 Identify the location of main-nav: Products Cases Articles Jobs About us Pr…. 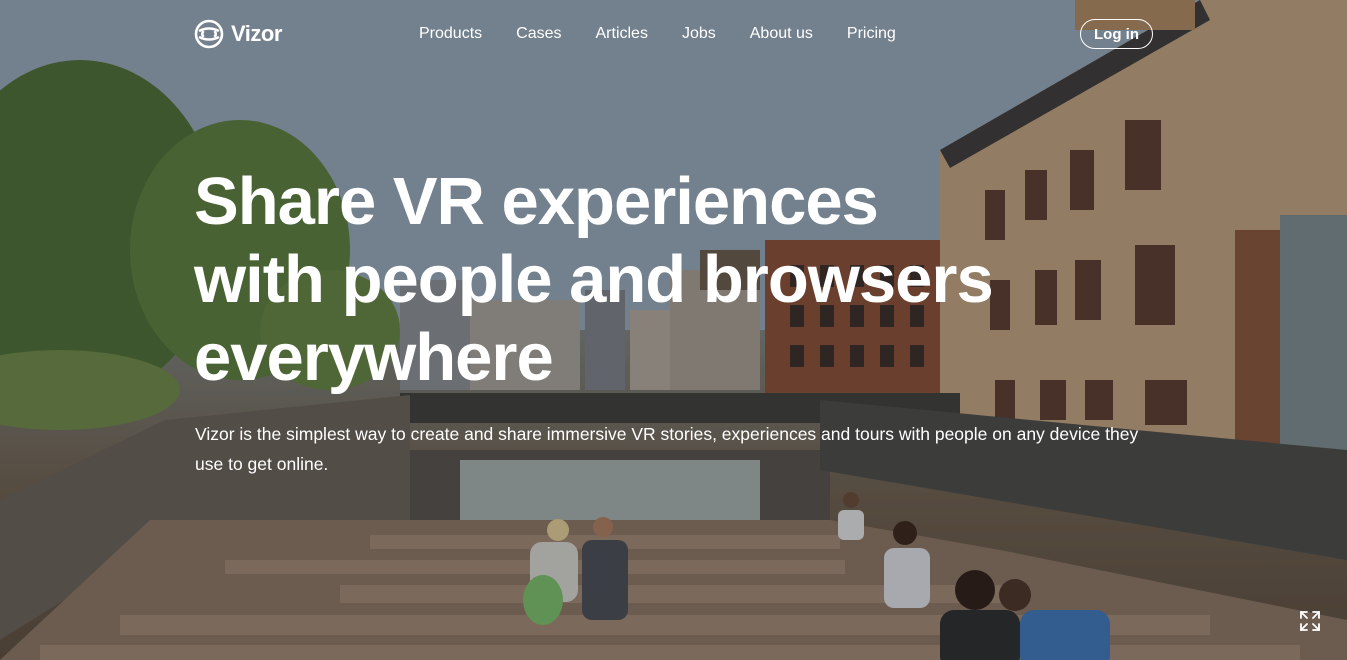
(674, 34).